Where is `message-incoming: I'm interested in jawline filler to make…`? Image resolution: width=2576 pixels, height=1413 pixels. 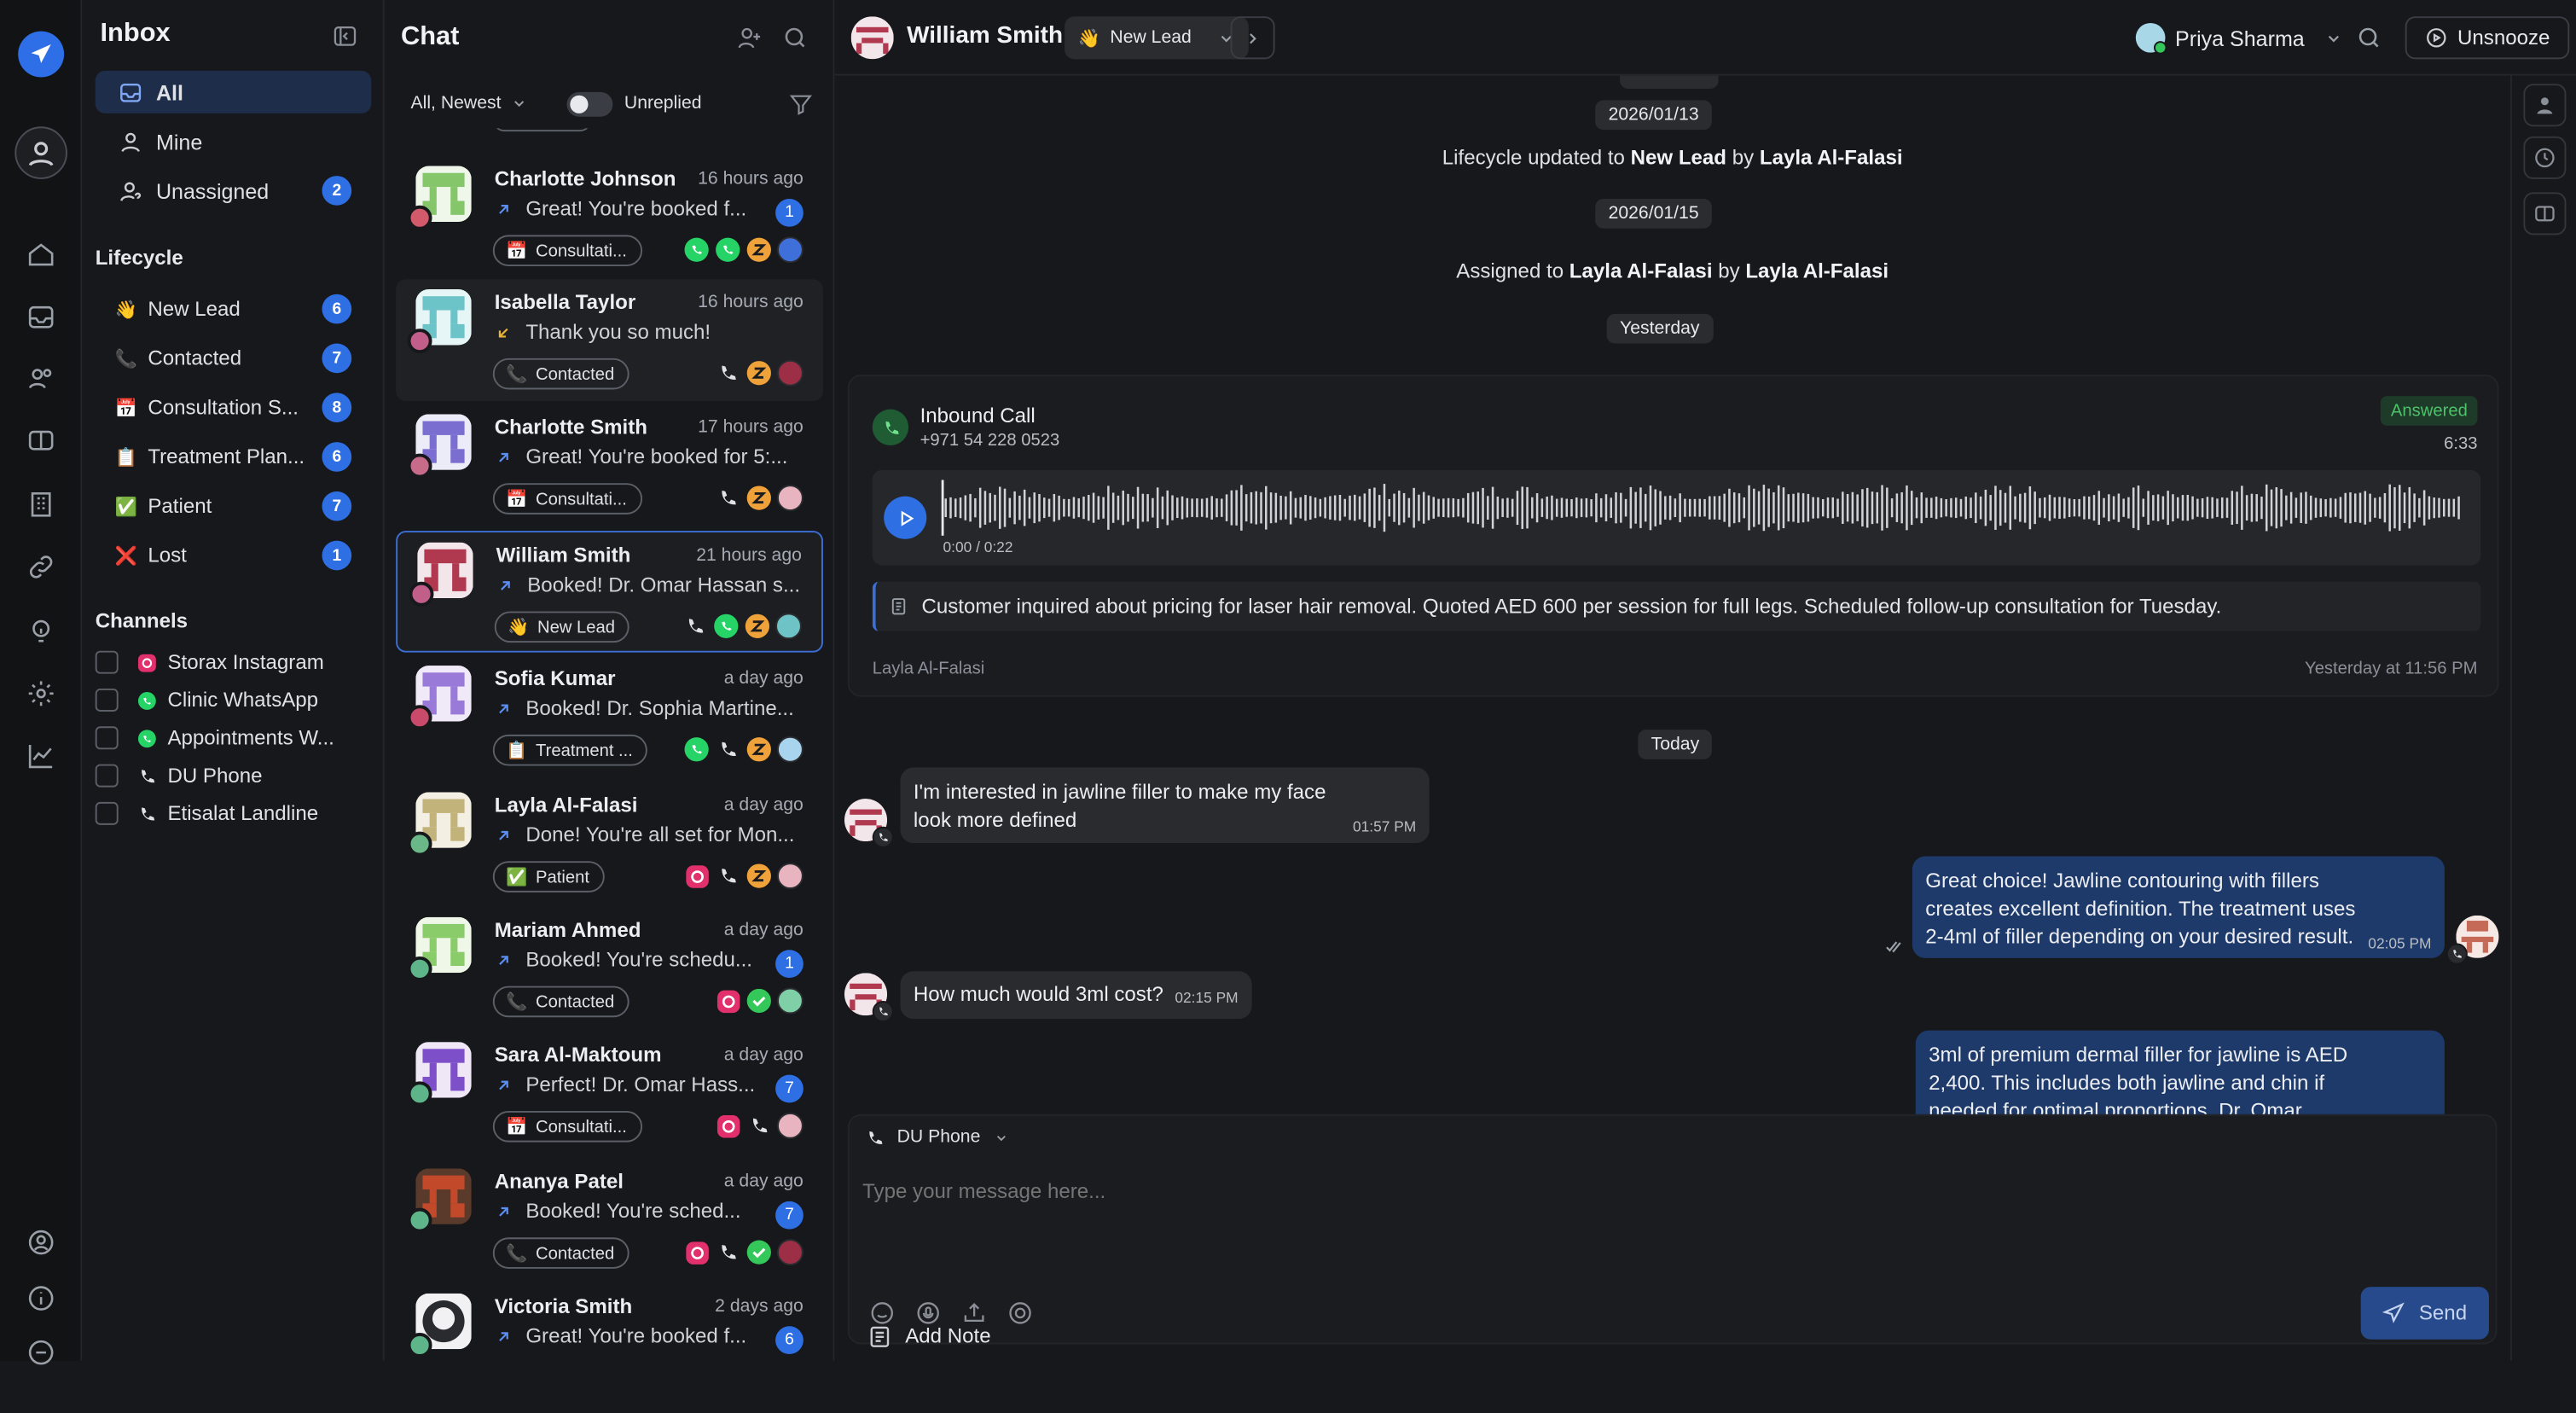 message-incoming: I'm interested in jawline filler to make… is located at coordinates (1165, 805).